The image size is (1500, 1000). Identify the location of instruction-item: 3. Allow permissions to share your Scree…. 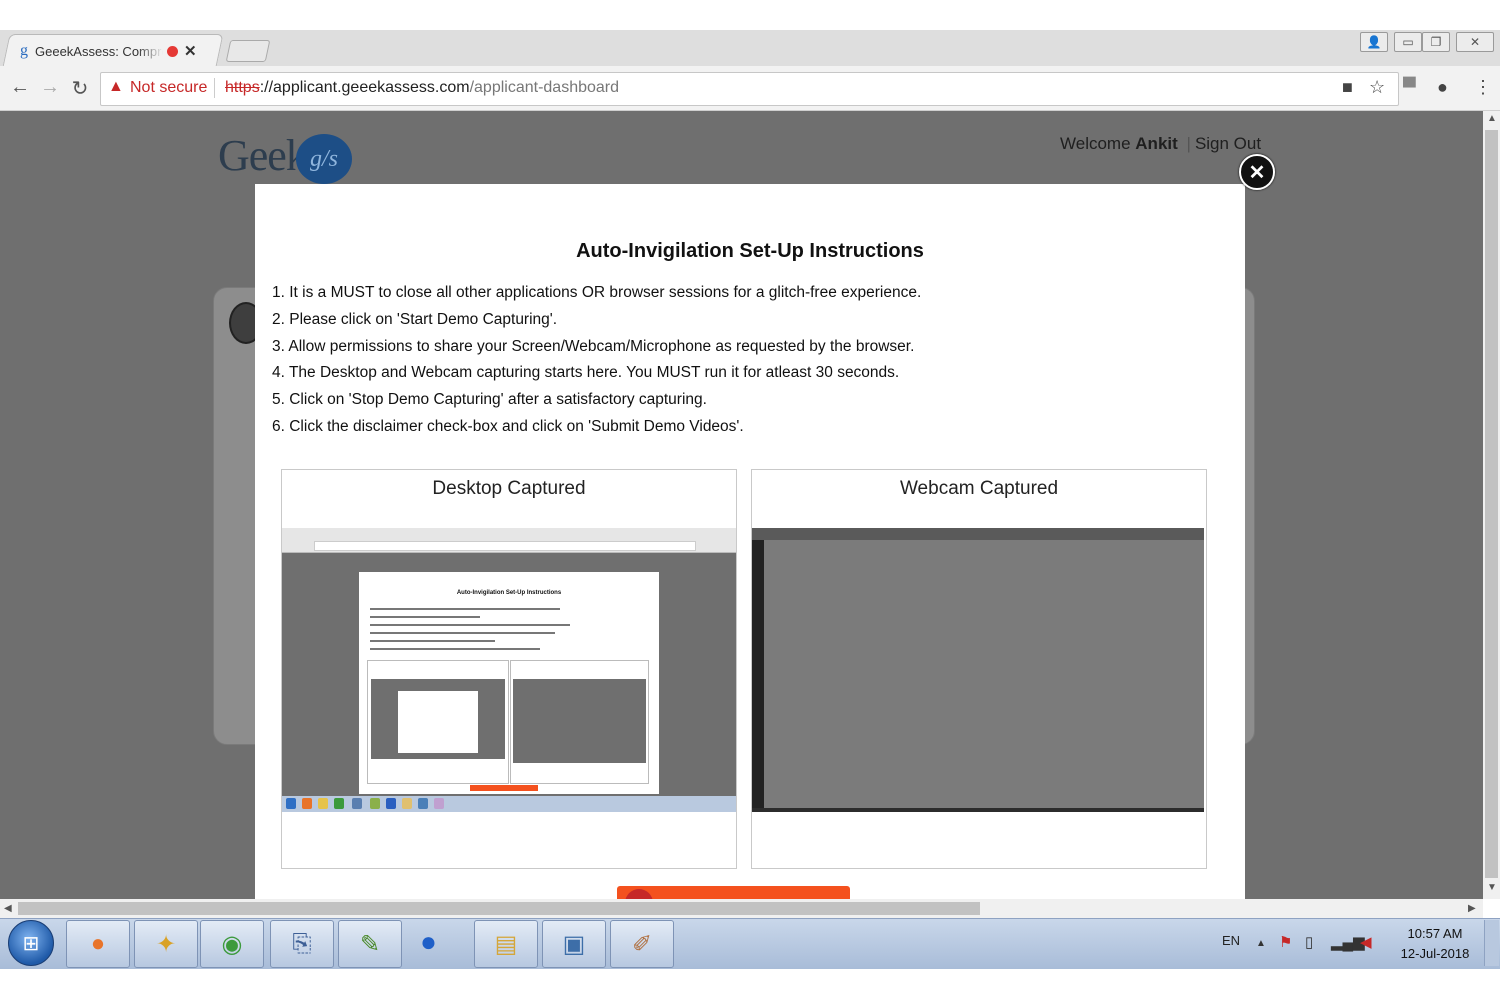
(593, 346).